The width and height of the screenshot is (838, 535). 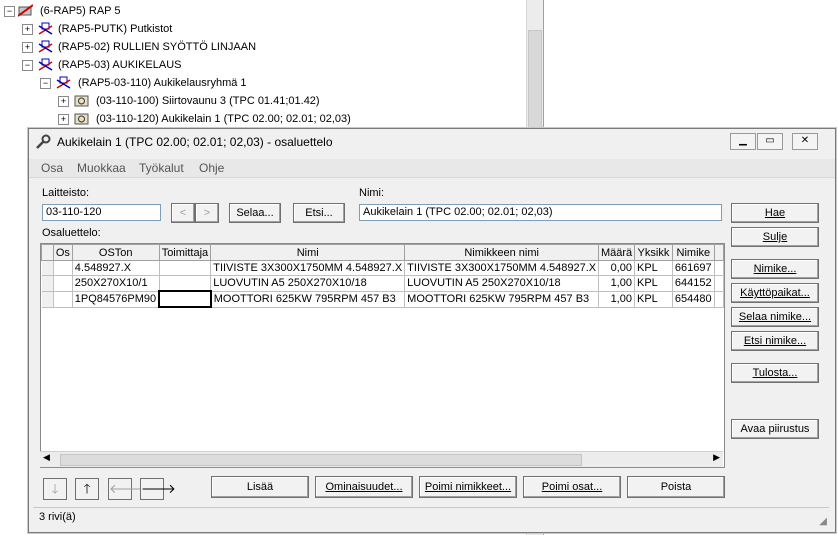 I want to click on col-header-nimikkeen-nimi: Nimikkeen nimi, so click(x=502, y=252).